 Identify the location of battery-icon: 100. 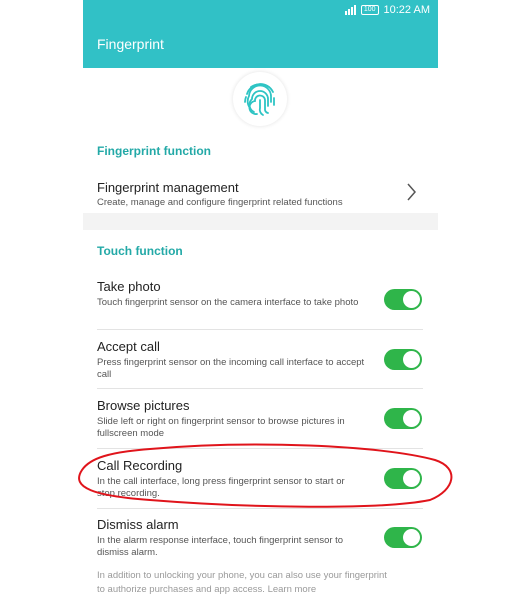
(369, 10).